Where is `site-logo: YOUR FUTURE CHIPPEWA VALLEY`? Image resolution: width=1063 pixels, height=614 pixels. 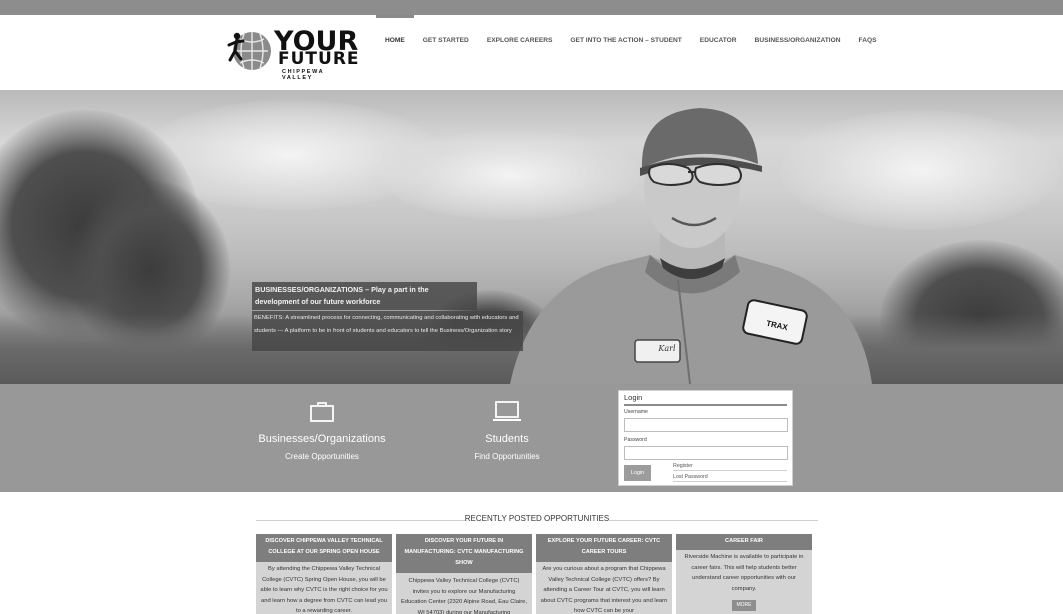 site-logo: YOUR FUTURE CHIPPEWA VALLEY is located at coordinates (292, 54).